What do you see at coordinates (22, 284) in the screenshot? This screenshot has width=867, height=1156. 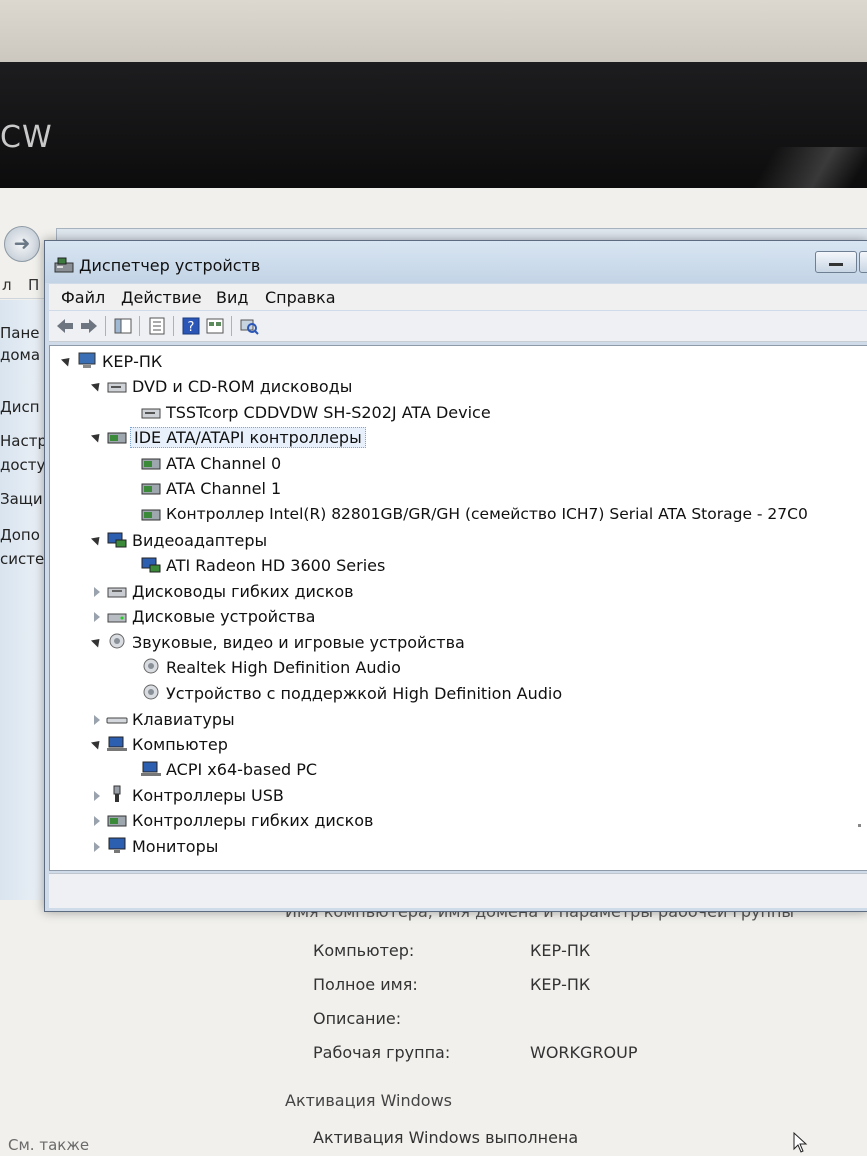 I see `background-menubar: л П` at bounding box center [22, 284].